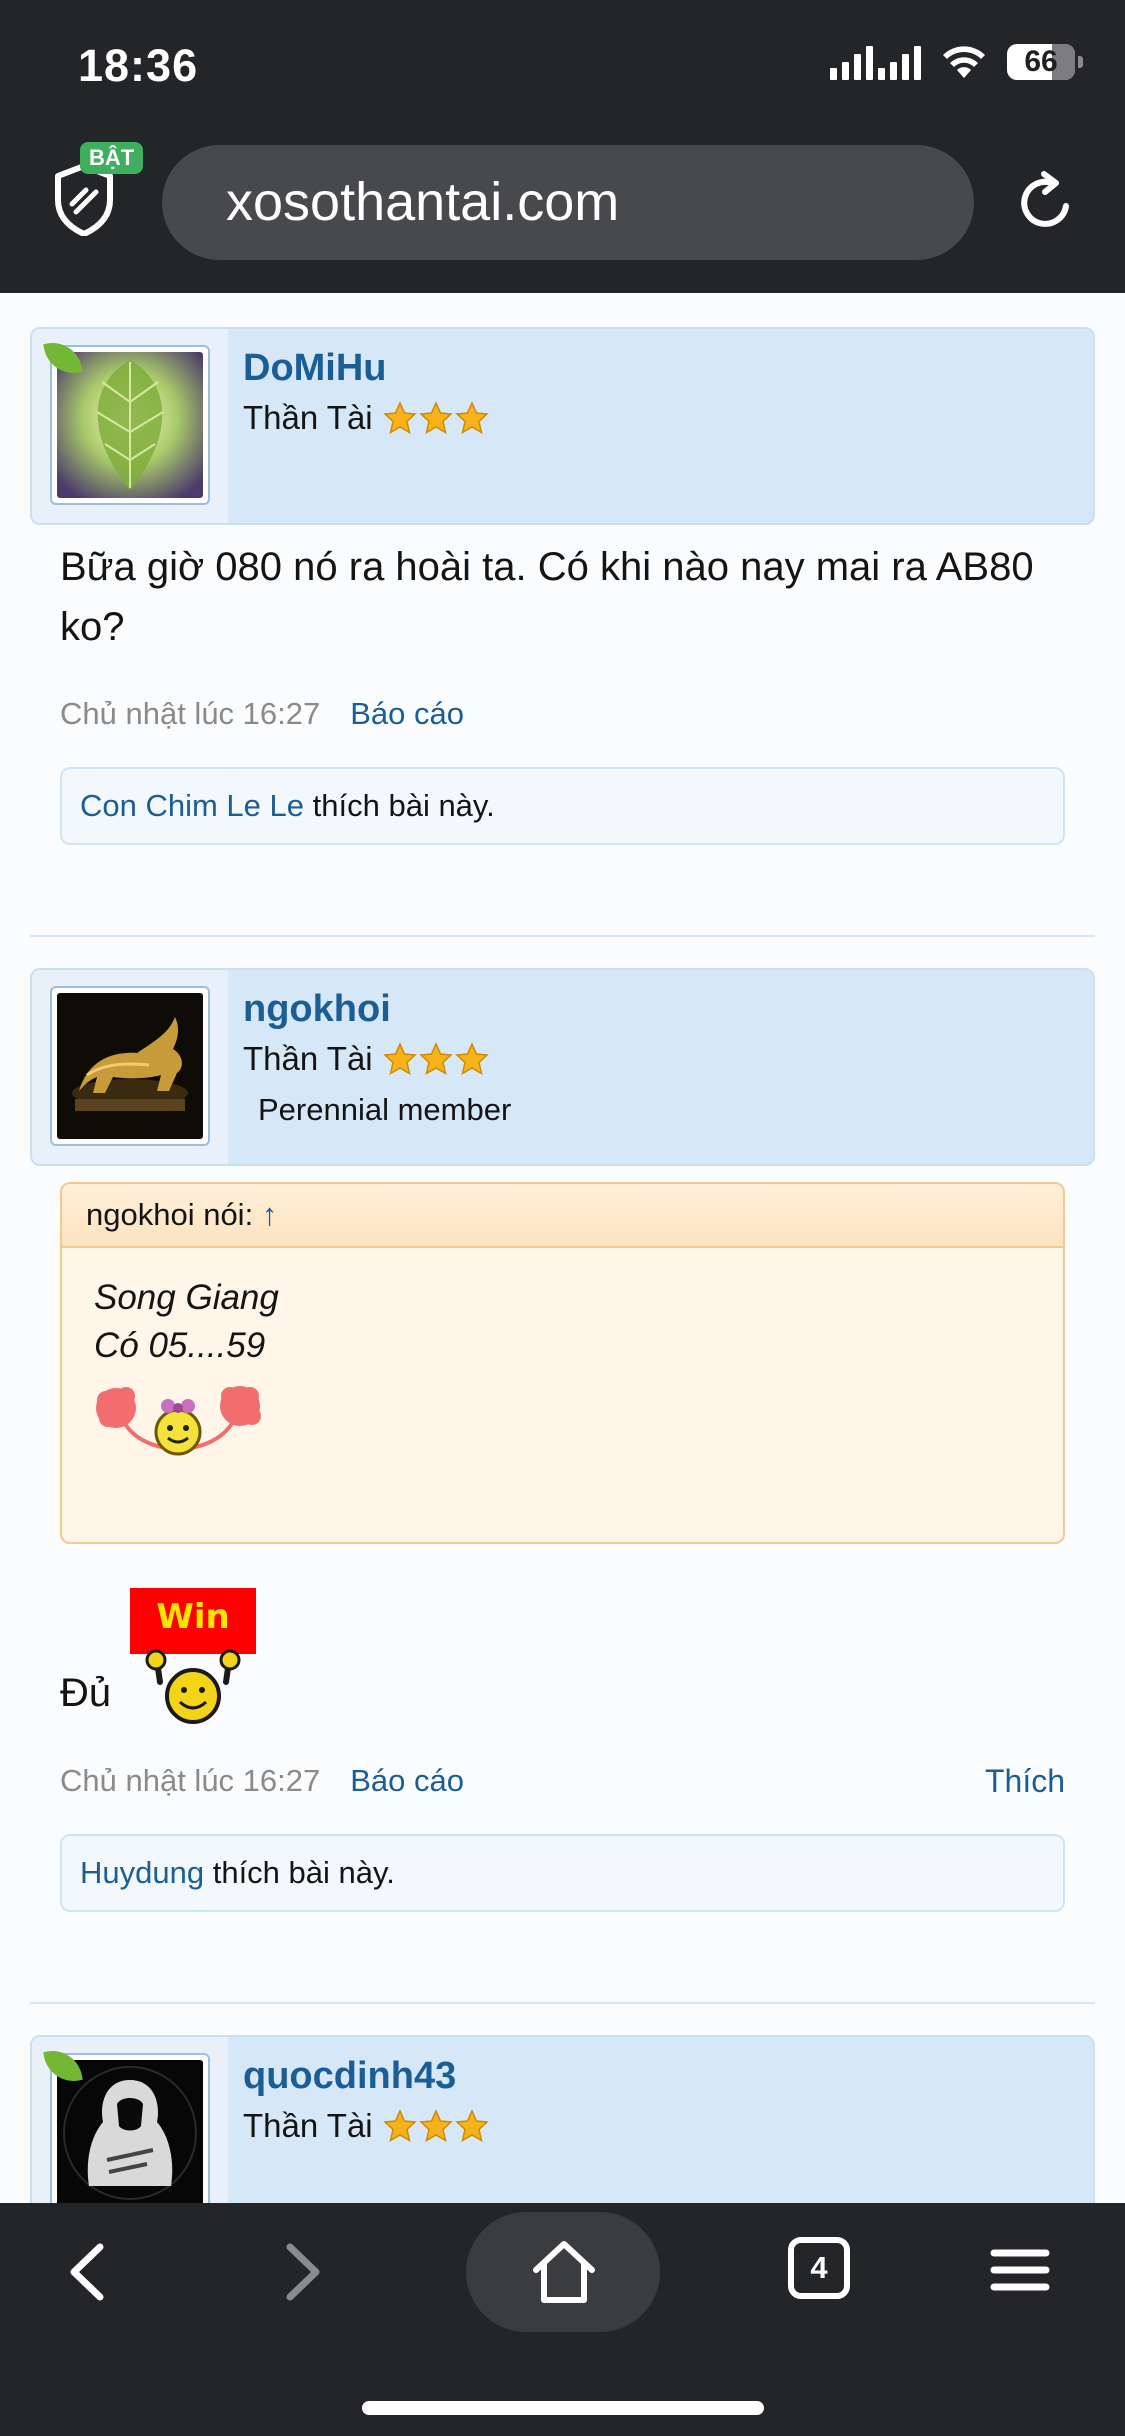 The width and height of the screenshot is (1125, 2436). I want to click on username-link: ngokhoi, so click(317, 1009).